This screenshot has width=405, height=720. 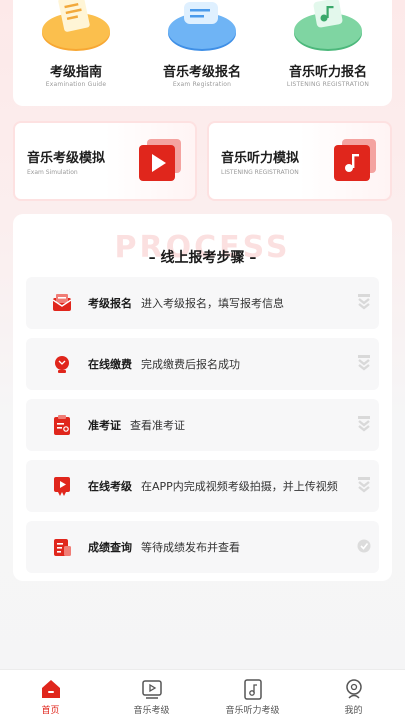 What do you see at coordinates (110, 303) in the screenshot?
I see `step-name: 考级报名` at bounding box center [110, 303].